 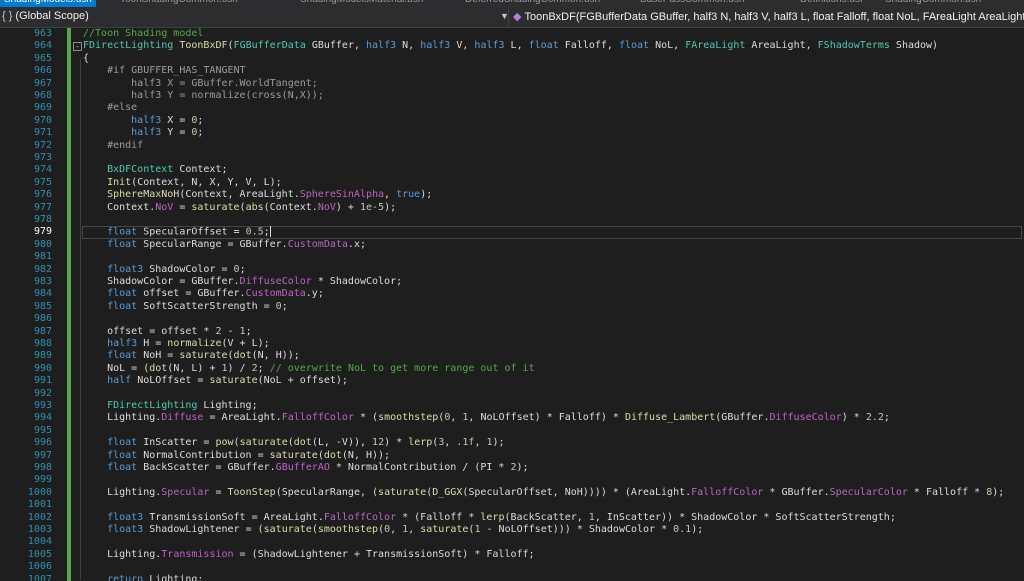 I want to click on code-token: Lighting;, so click(x=227, y=405).